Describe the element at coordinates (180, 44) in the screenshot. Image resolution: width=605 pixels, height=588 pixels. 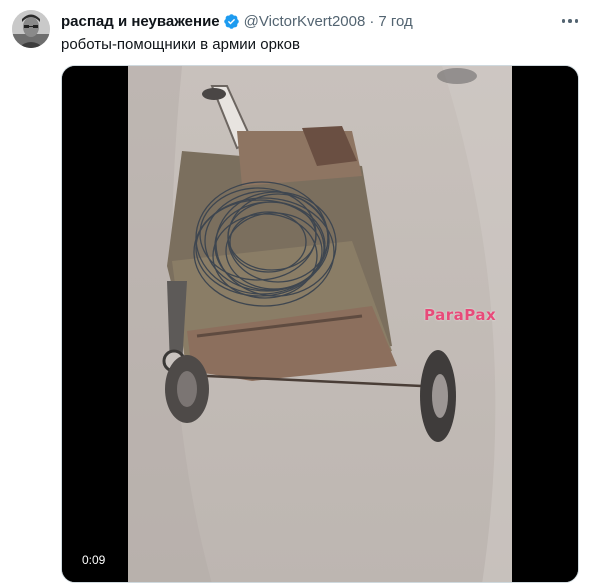
I see `tweet-text: роботы-помощники в армии орков` at that location.